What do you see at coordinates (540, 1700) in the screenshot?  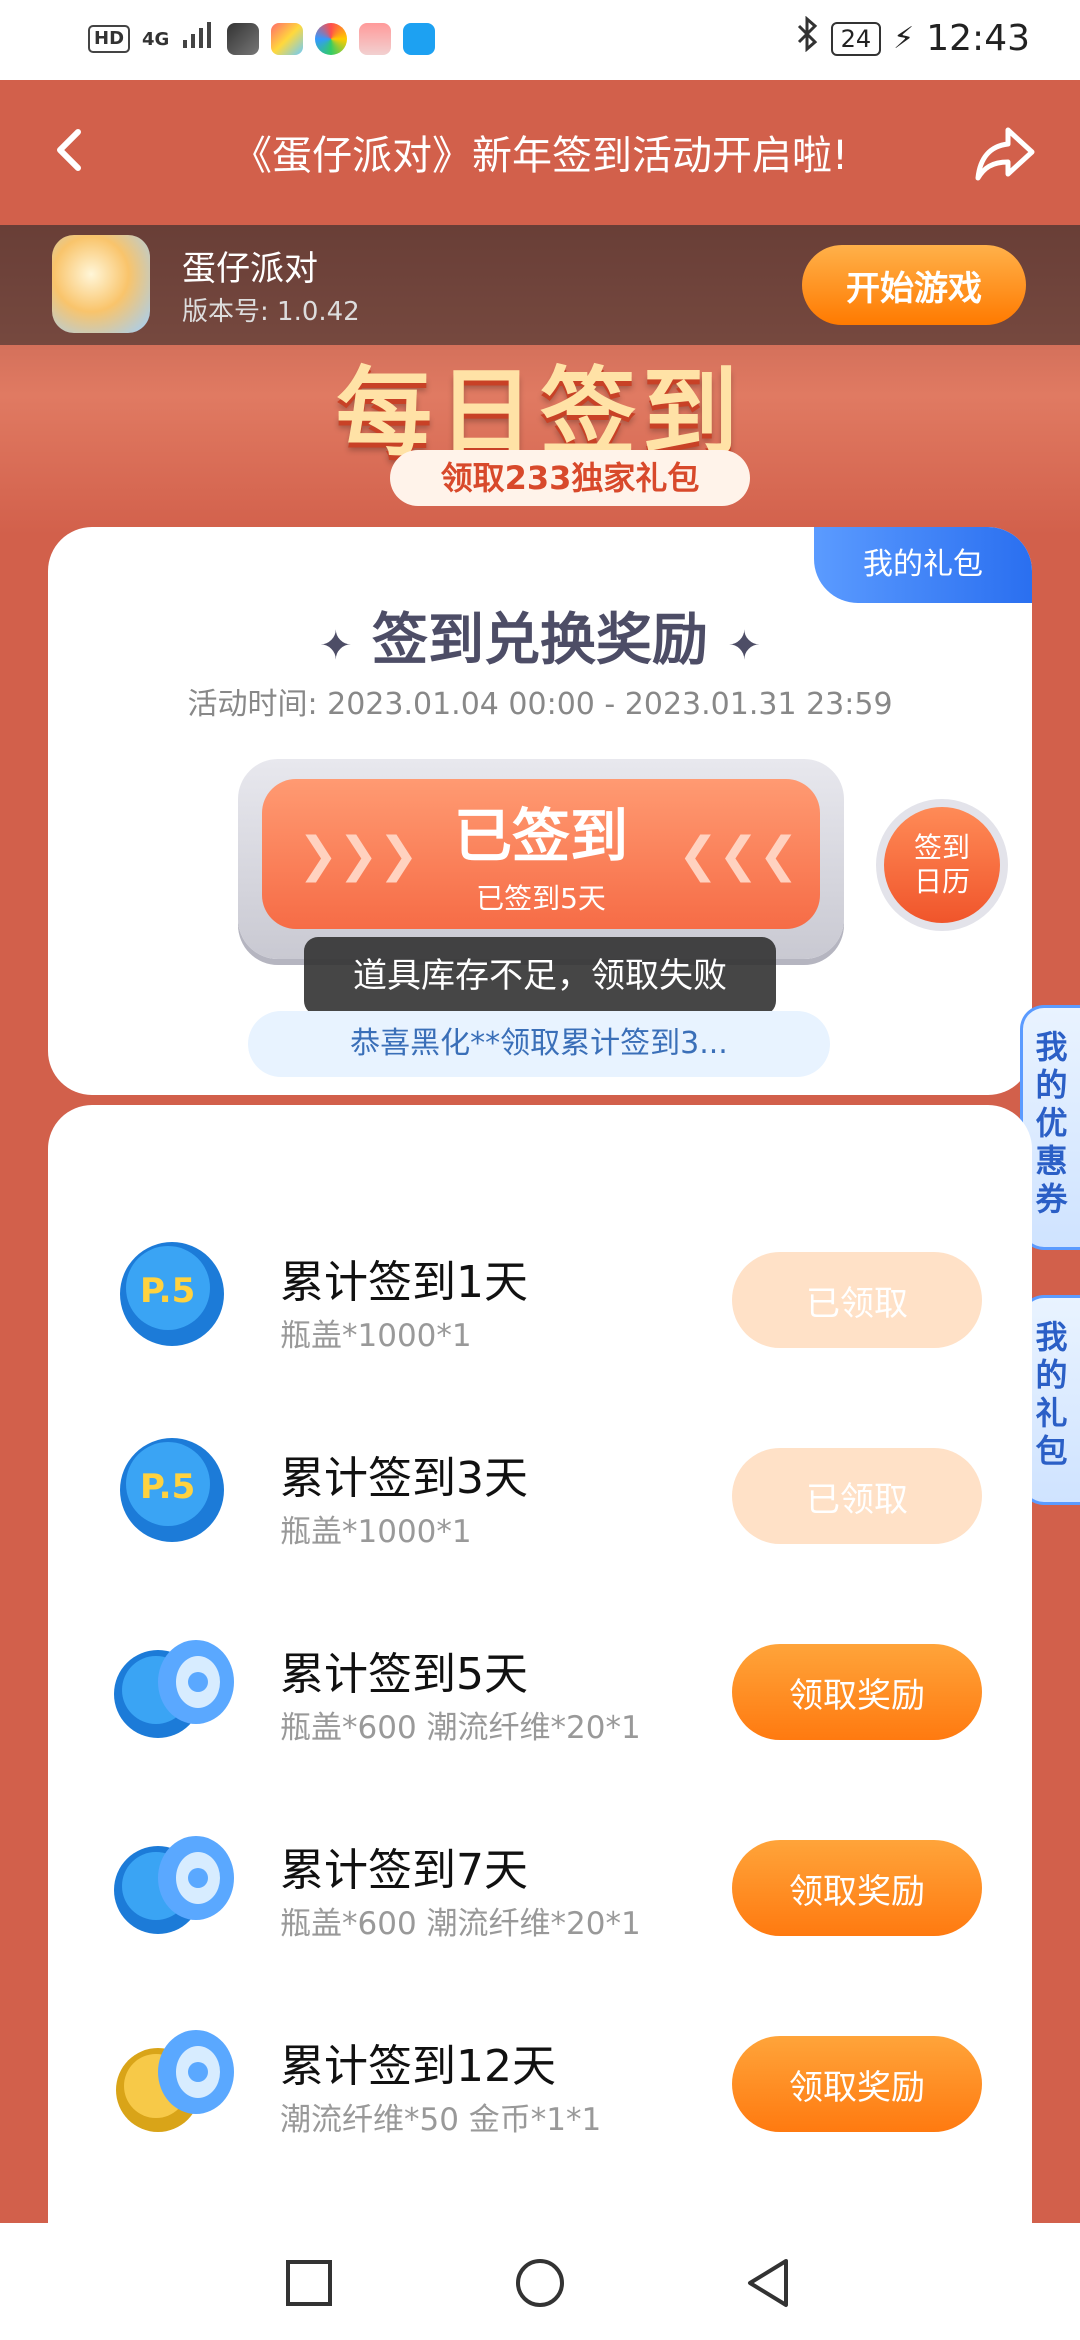 I see `list-item: 累计签到5天 瓶盖*600 潮流纤维*20*1 领取奖励` at bounding box center [540, 1700].